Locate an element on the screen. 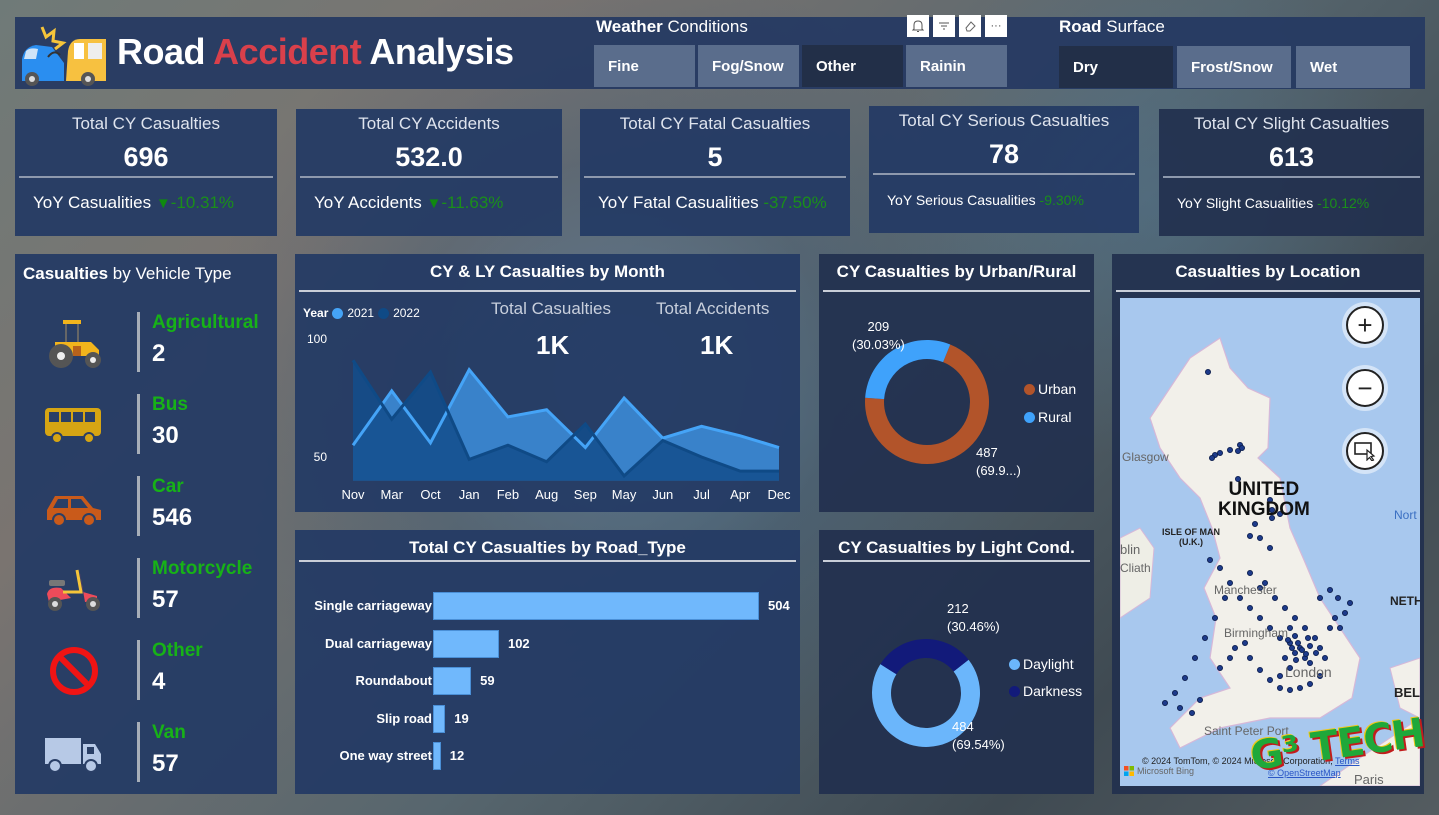 This screenshot has width=1439, height=815. select-area-button is located at coordinates (1365, 451).